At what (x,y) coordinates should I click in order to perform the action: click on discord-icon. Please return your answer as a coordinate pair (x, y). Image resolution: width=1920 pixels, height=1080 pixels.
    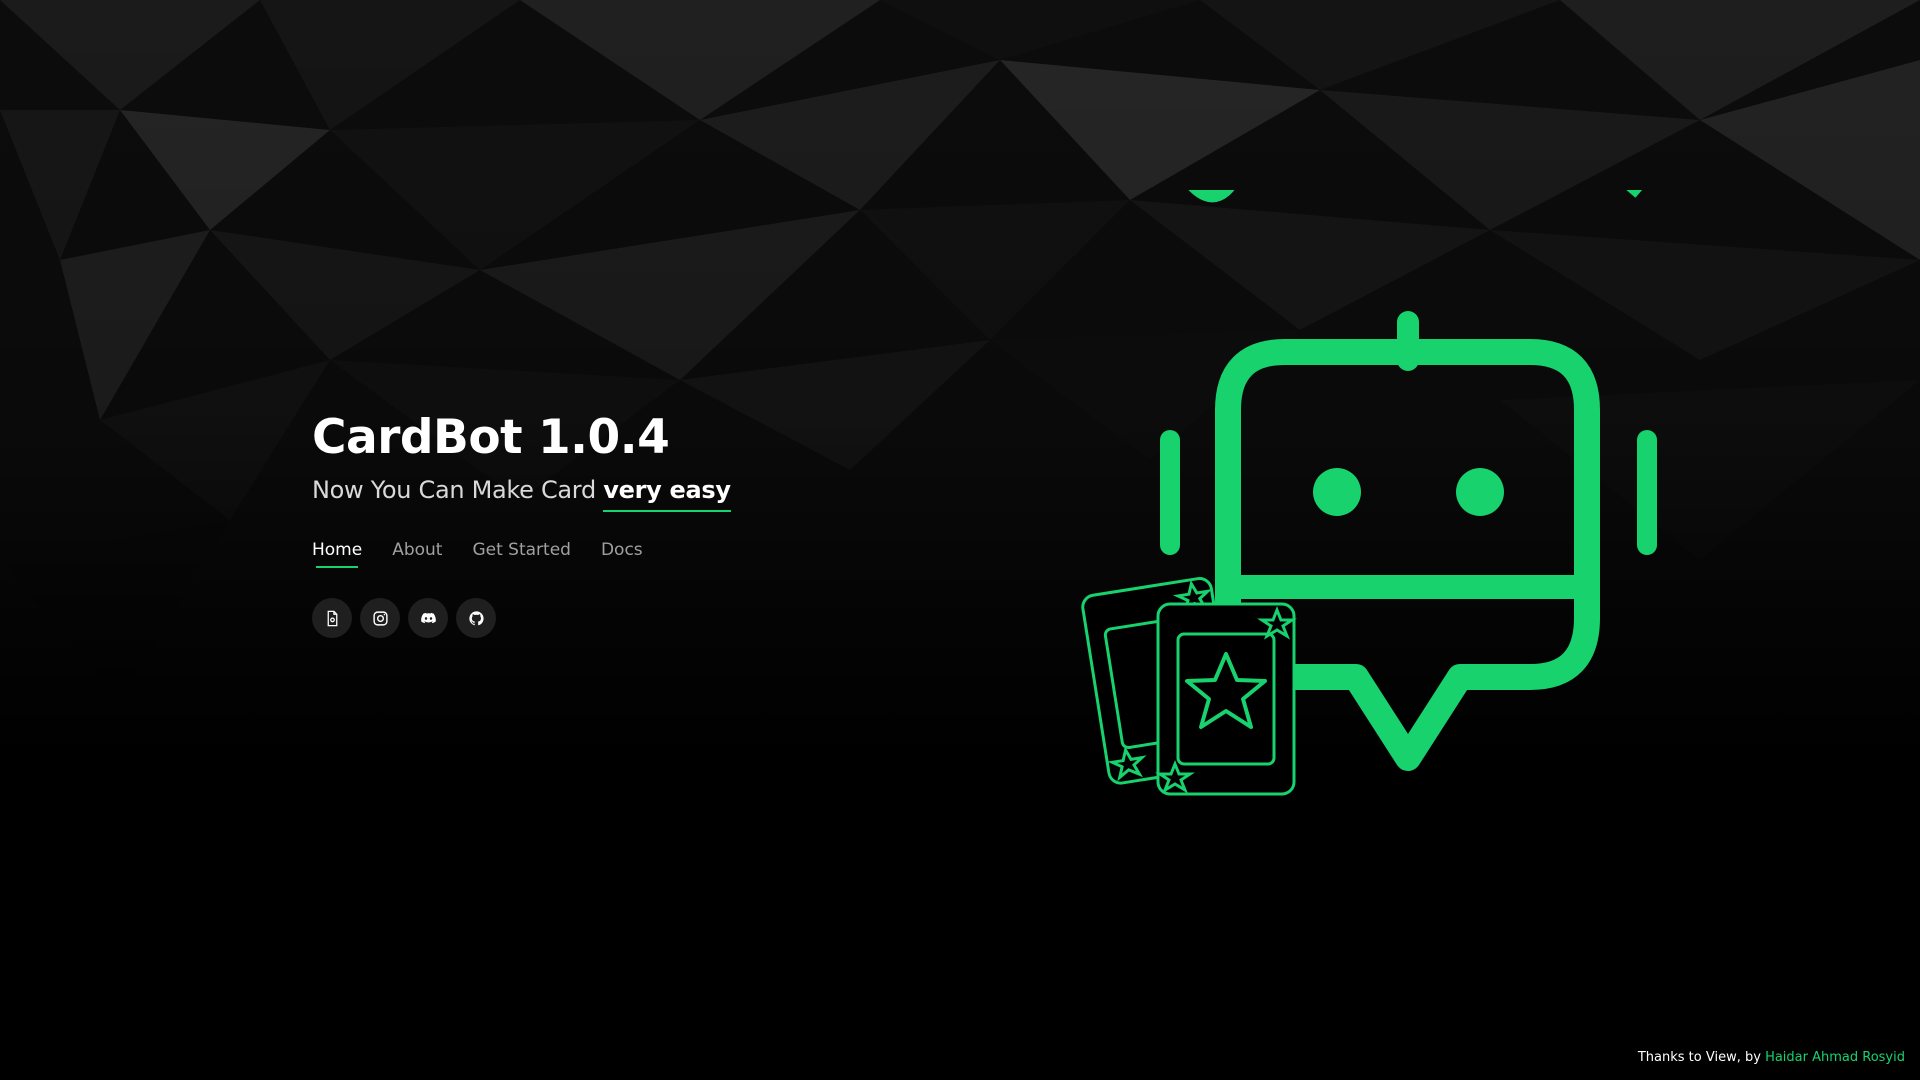
    Looking at the image, I should click on (428, 618).